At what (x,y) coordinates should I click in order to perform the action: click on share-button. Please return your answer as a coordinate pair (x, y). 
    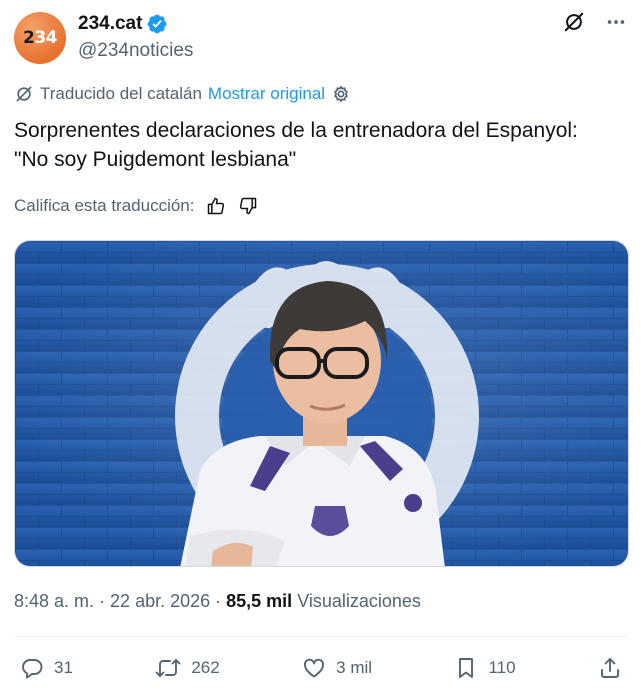
    Looking at the image, I should click on (610, 668).